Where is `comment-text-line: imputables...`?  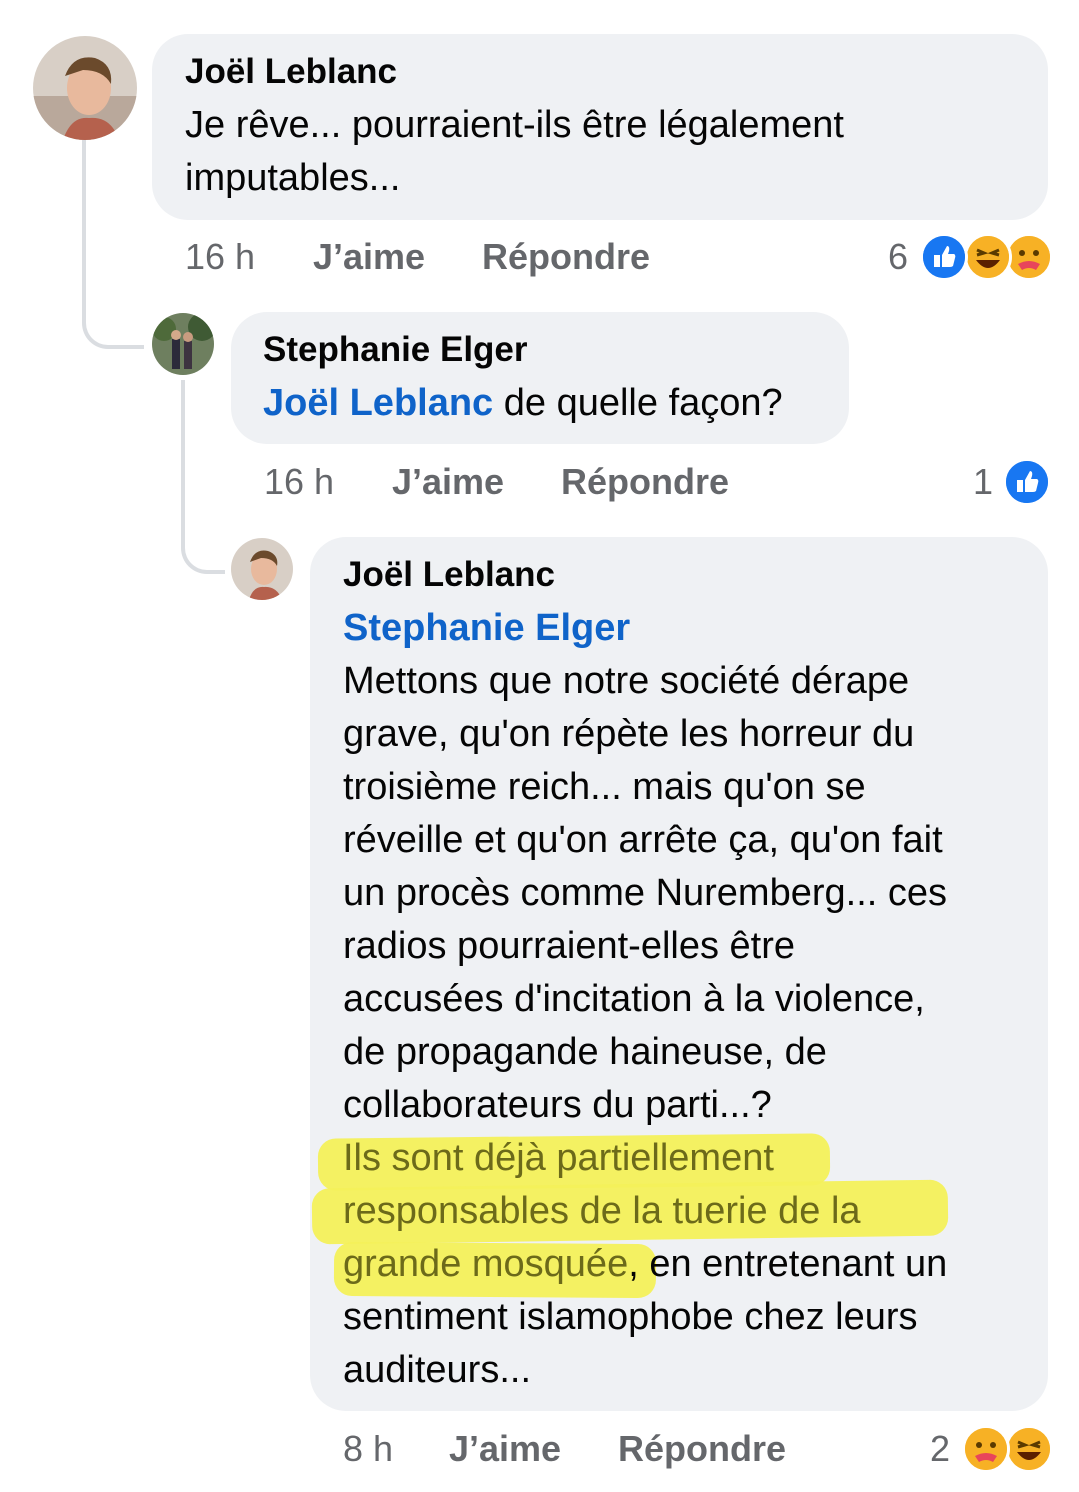 comment-text-line: imputables... is located at coordinates (293, 178).